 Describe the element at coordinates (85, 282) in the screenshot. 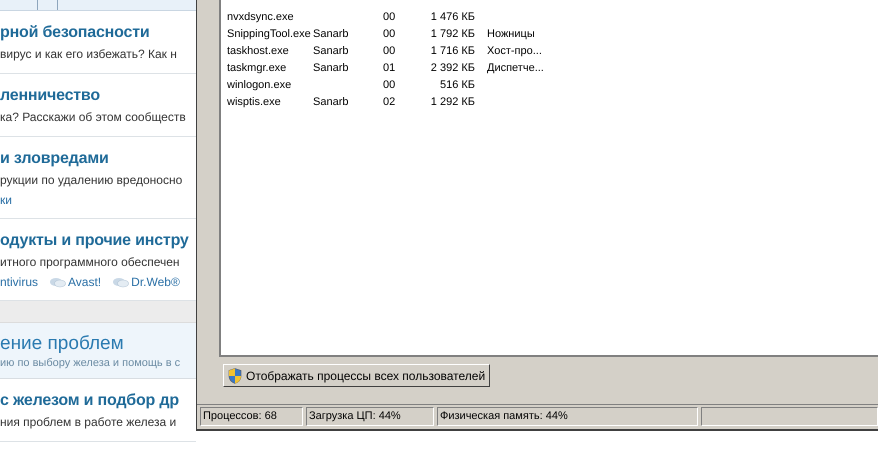

I see `subforum-link: Avast!` at that location.